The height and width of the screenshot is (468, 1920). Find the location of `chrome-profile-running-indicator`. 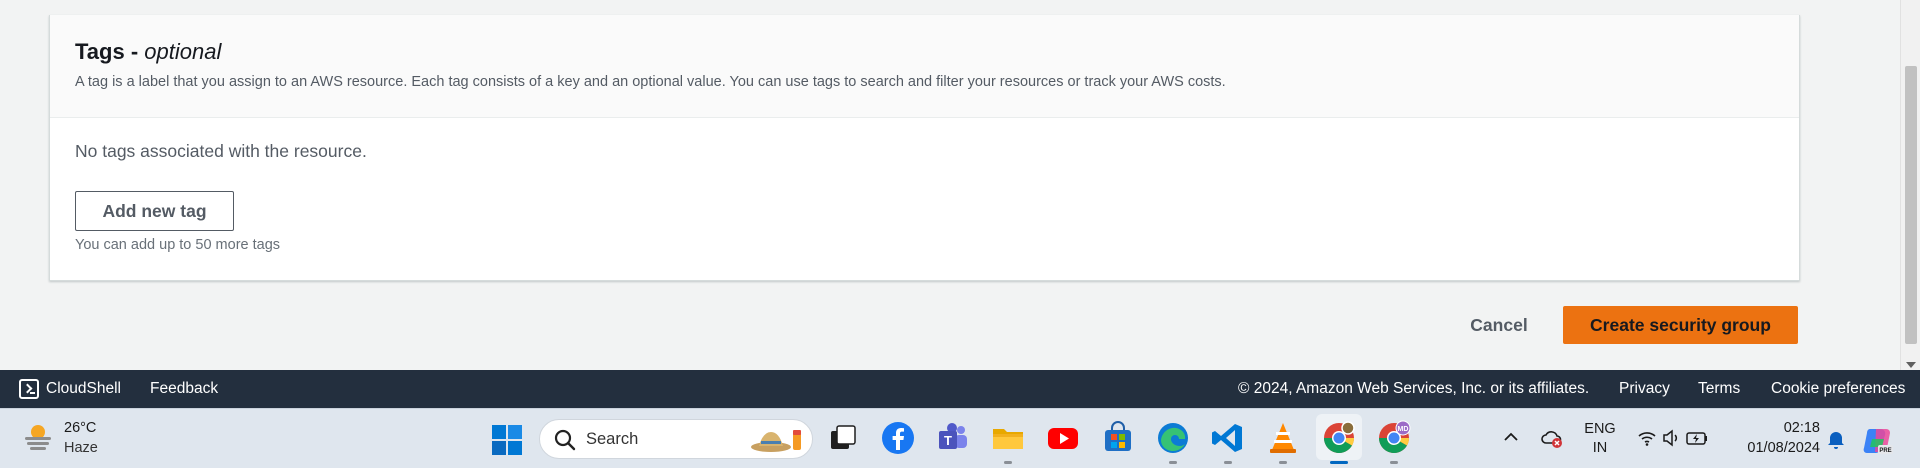

chrome-profile-running-indicator is located at coordinates (1394, 462).